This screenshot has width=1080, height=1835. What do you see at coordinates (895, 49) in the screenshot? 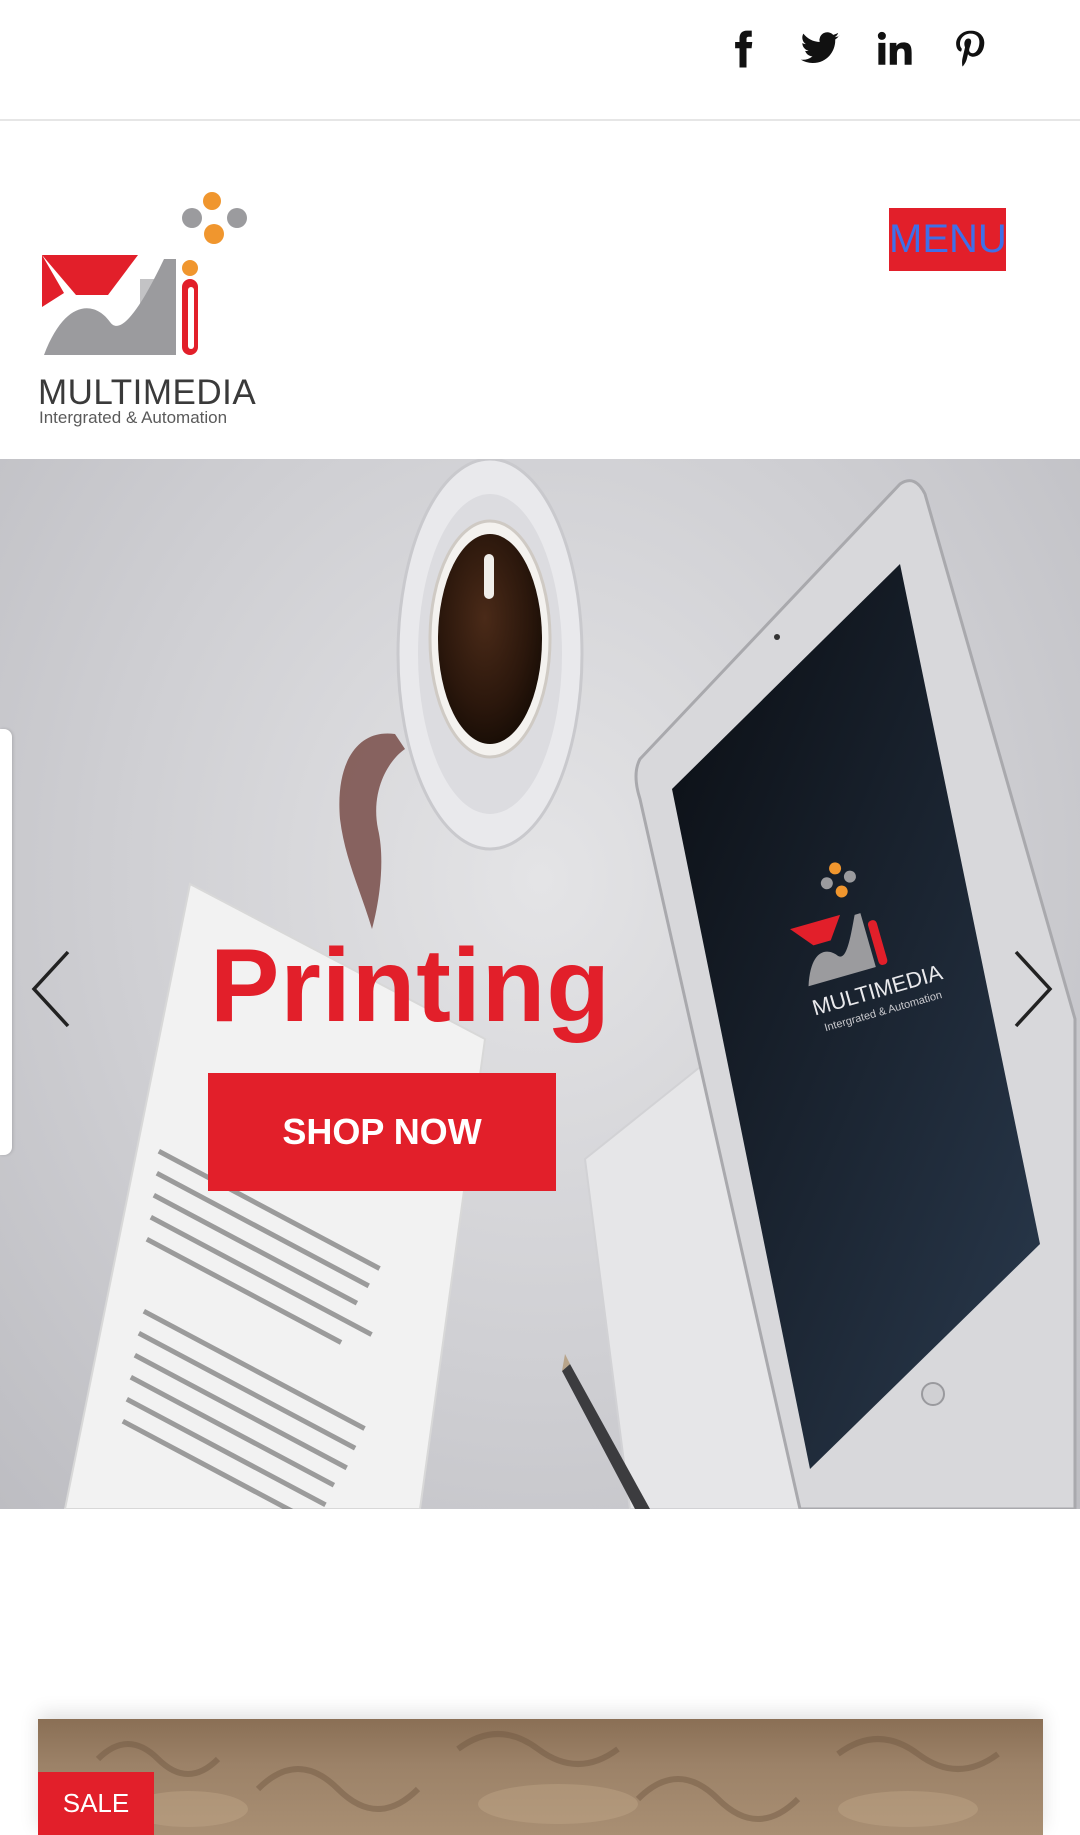
I see `linkedin-icon` at bounding box center [895, 49].